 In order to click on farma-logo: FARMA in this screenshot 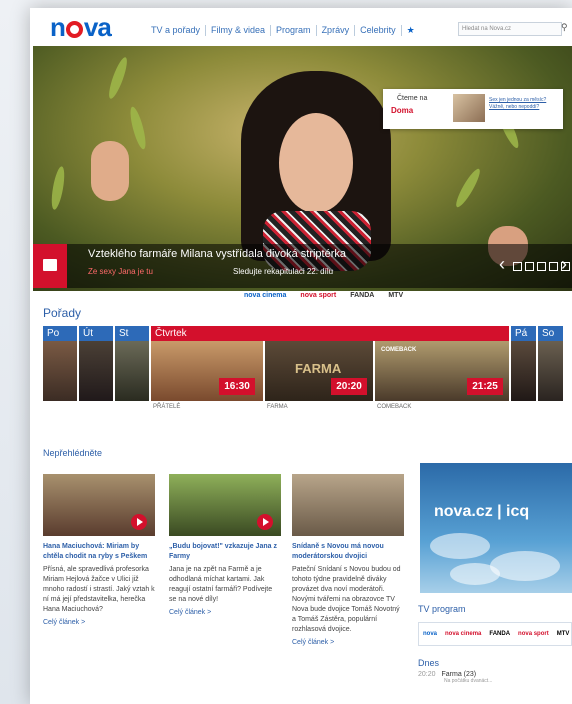, I will do `click(318, 368)`.